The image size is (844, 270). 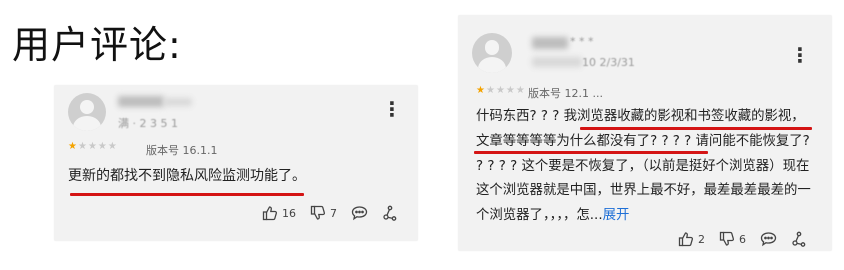 I want to click on version-label: 版本号 16.1.1, so click(x=182, y=150).